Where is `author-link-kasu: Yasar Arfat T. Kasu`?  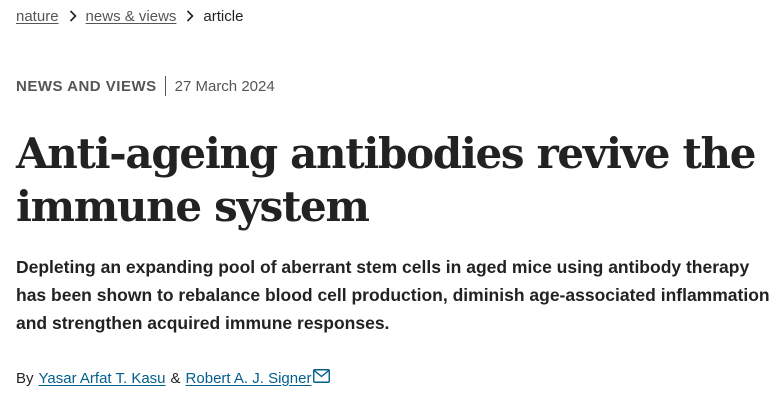 author-link-kasu: Yasar Arfat T. Kasu is located at coordinates (102, 378).